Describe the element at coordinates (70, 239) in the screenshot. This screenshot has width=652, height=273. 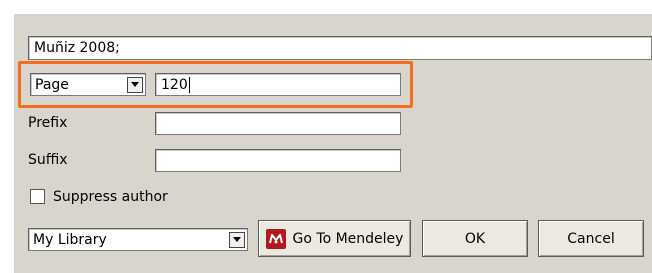
I see `library-value: My Library` at that location.